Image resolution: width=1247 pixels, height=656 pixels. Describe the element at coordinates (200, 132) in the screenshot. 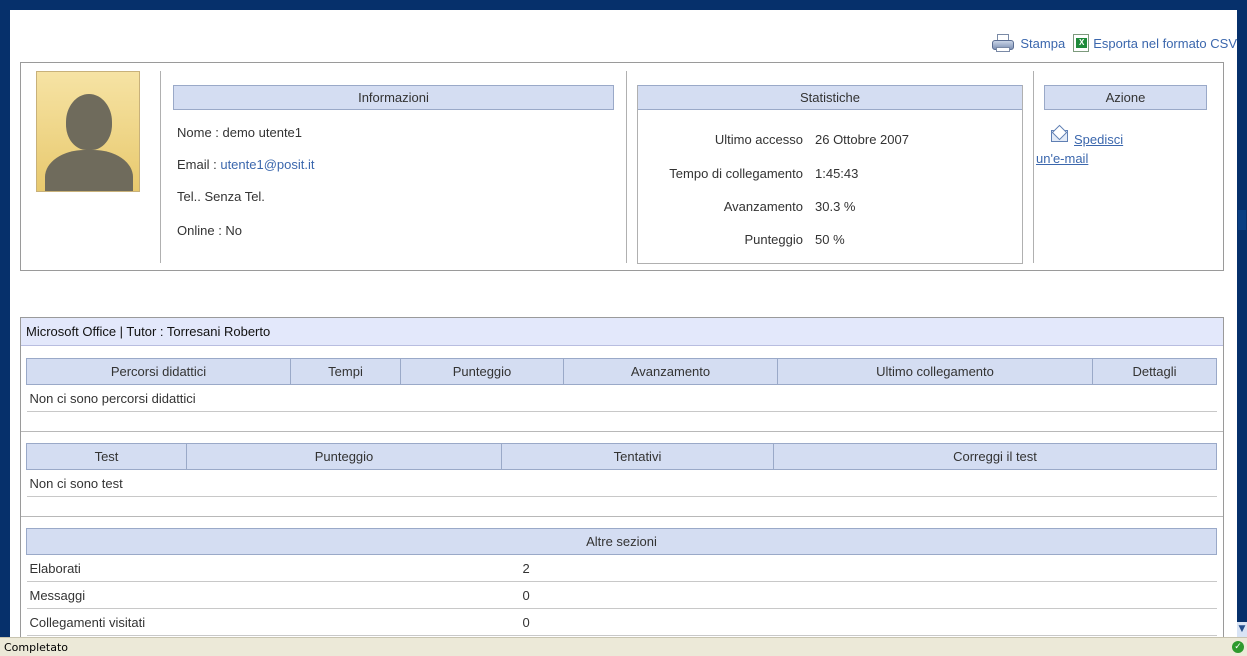

I see `name-label: Nome :` at that location.